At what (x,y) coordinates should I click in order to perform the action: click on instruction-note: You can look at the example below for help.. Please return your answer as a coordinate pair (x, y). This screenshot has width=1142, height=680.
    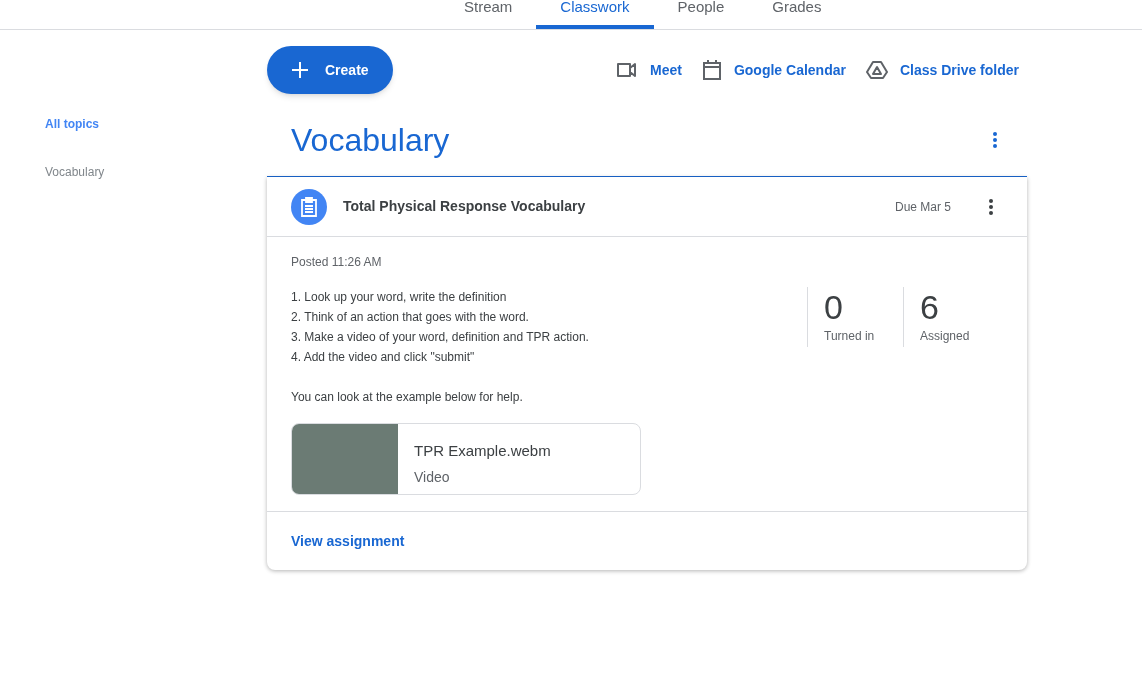
    Looking at the image, I should click on (407, 397).